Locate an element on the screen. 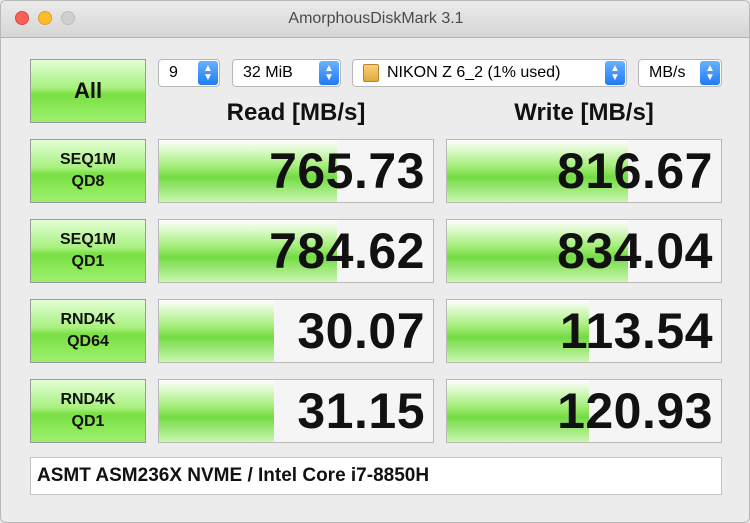 The width and height of the screenshot is (750, 523). write-value: 120.93 is located at coordinates (635, 411).